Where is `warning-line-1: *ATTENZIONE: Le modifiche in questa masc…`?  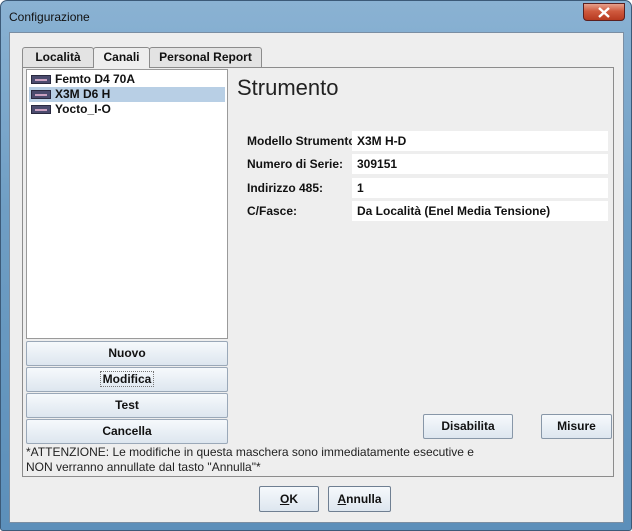 warning-line-1: *ATTENZIONE: Le modifiche in questa masc… is located at coordinates (250, 452).